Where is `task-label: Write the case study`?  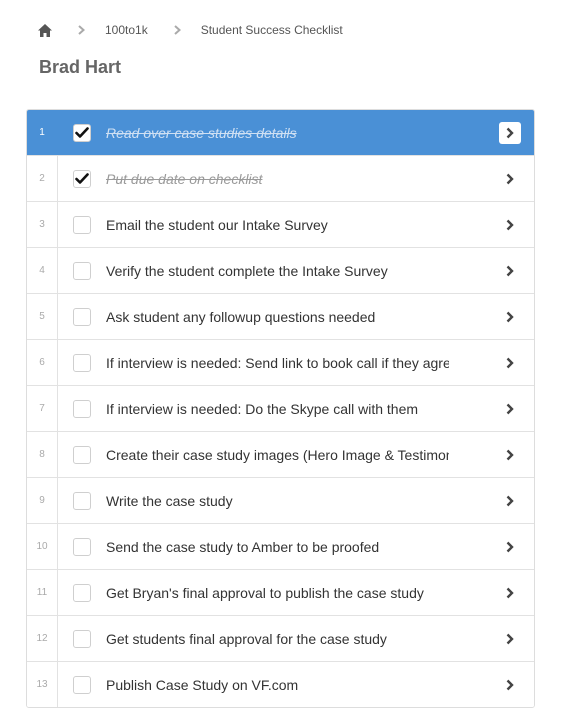 task-label: Write the case study is located at coordinates (277, 501).